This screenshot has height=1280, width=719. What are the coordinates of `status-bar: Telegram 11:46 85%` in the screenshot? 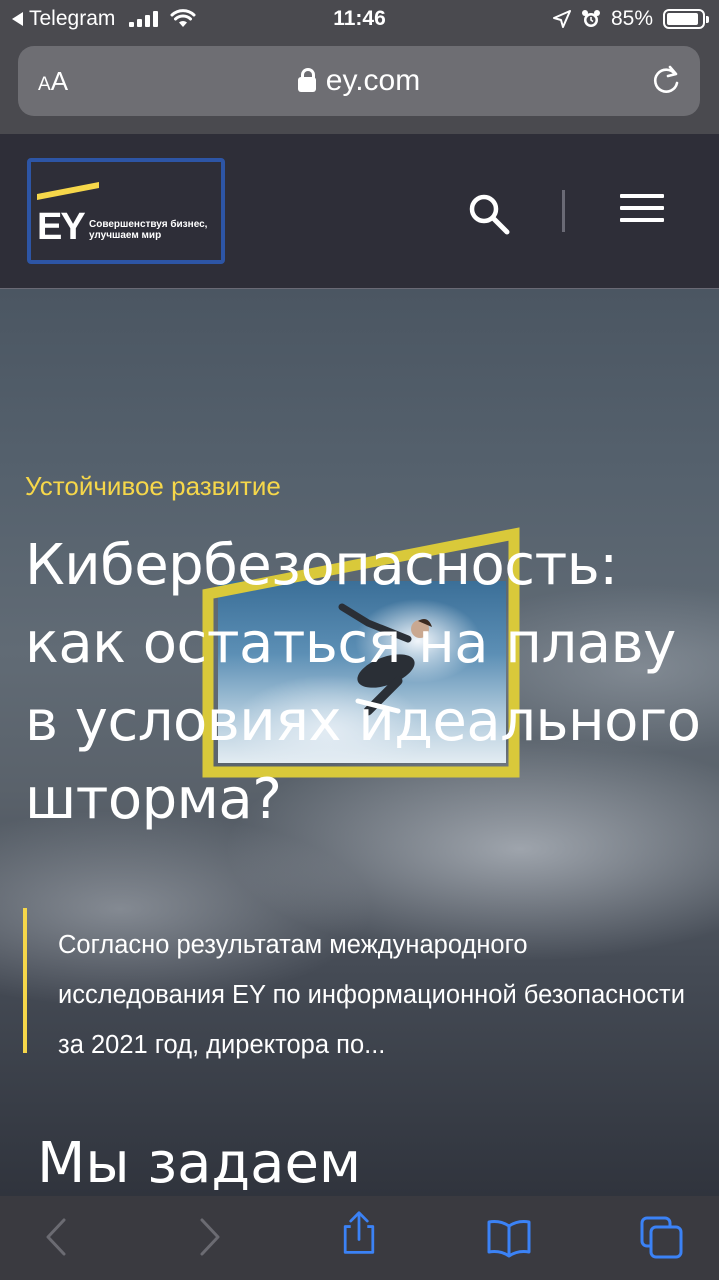 It's located at (359, 20).